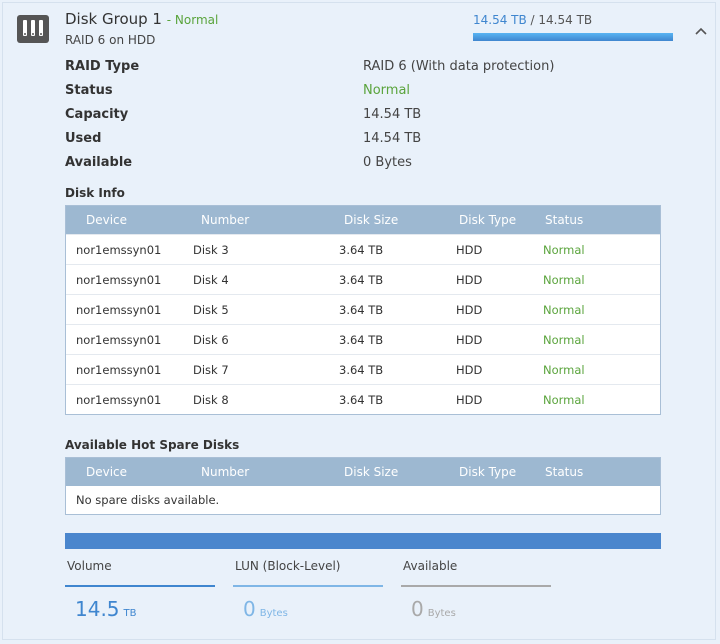 The width and height of the screenshot is (720, 644). What do you see at coordinates (387, 162) in the screenshot?
I see `property-value: 0 Bytes` at bounding box center [387, 162].